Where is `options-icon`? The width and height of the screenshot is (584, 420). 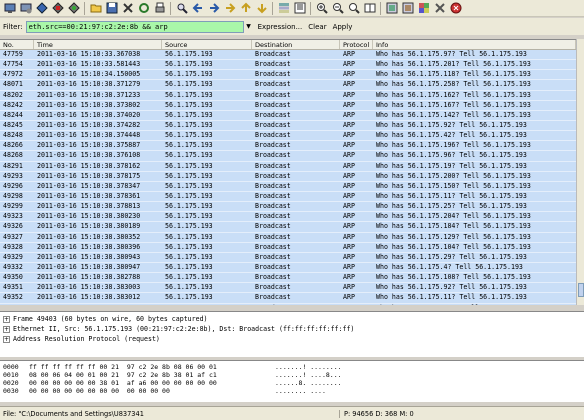
options-icon is located at coordinates (25, 8).